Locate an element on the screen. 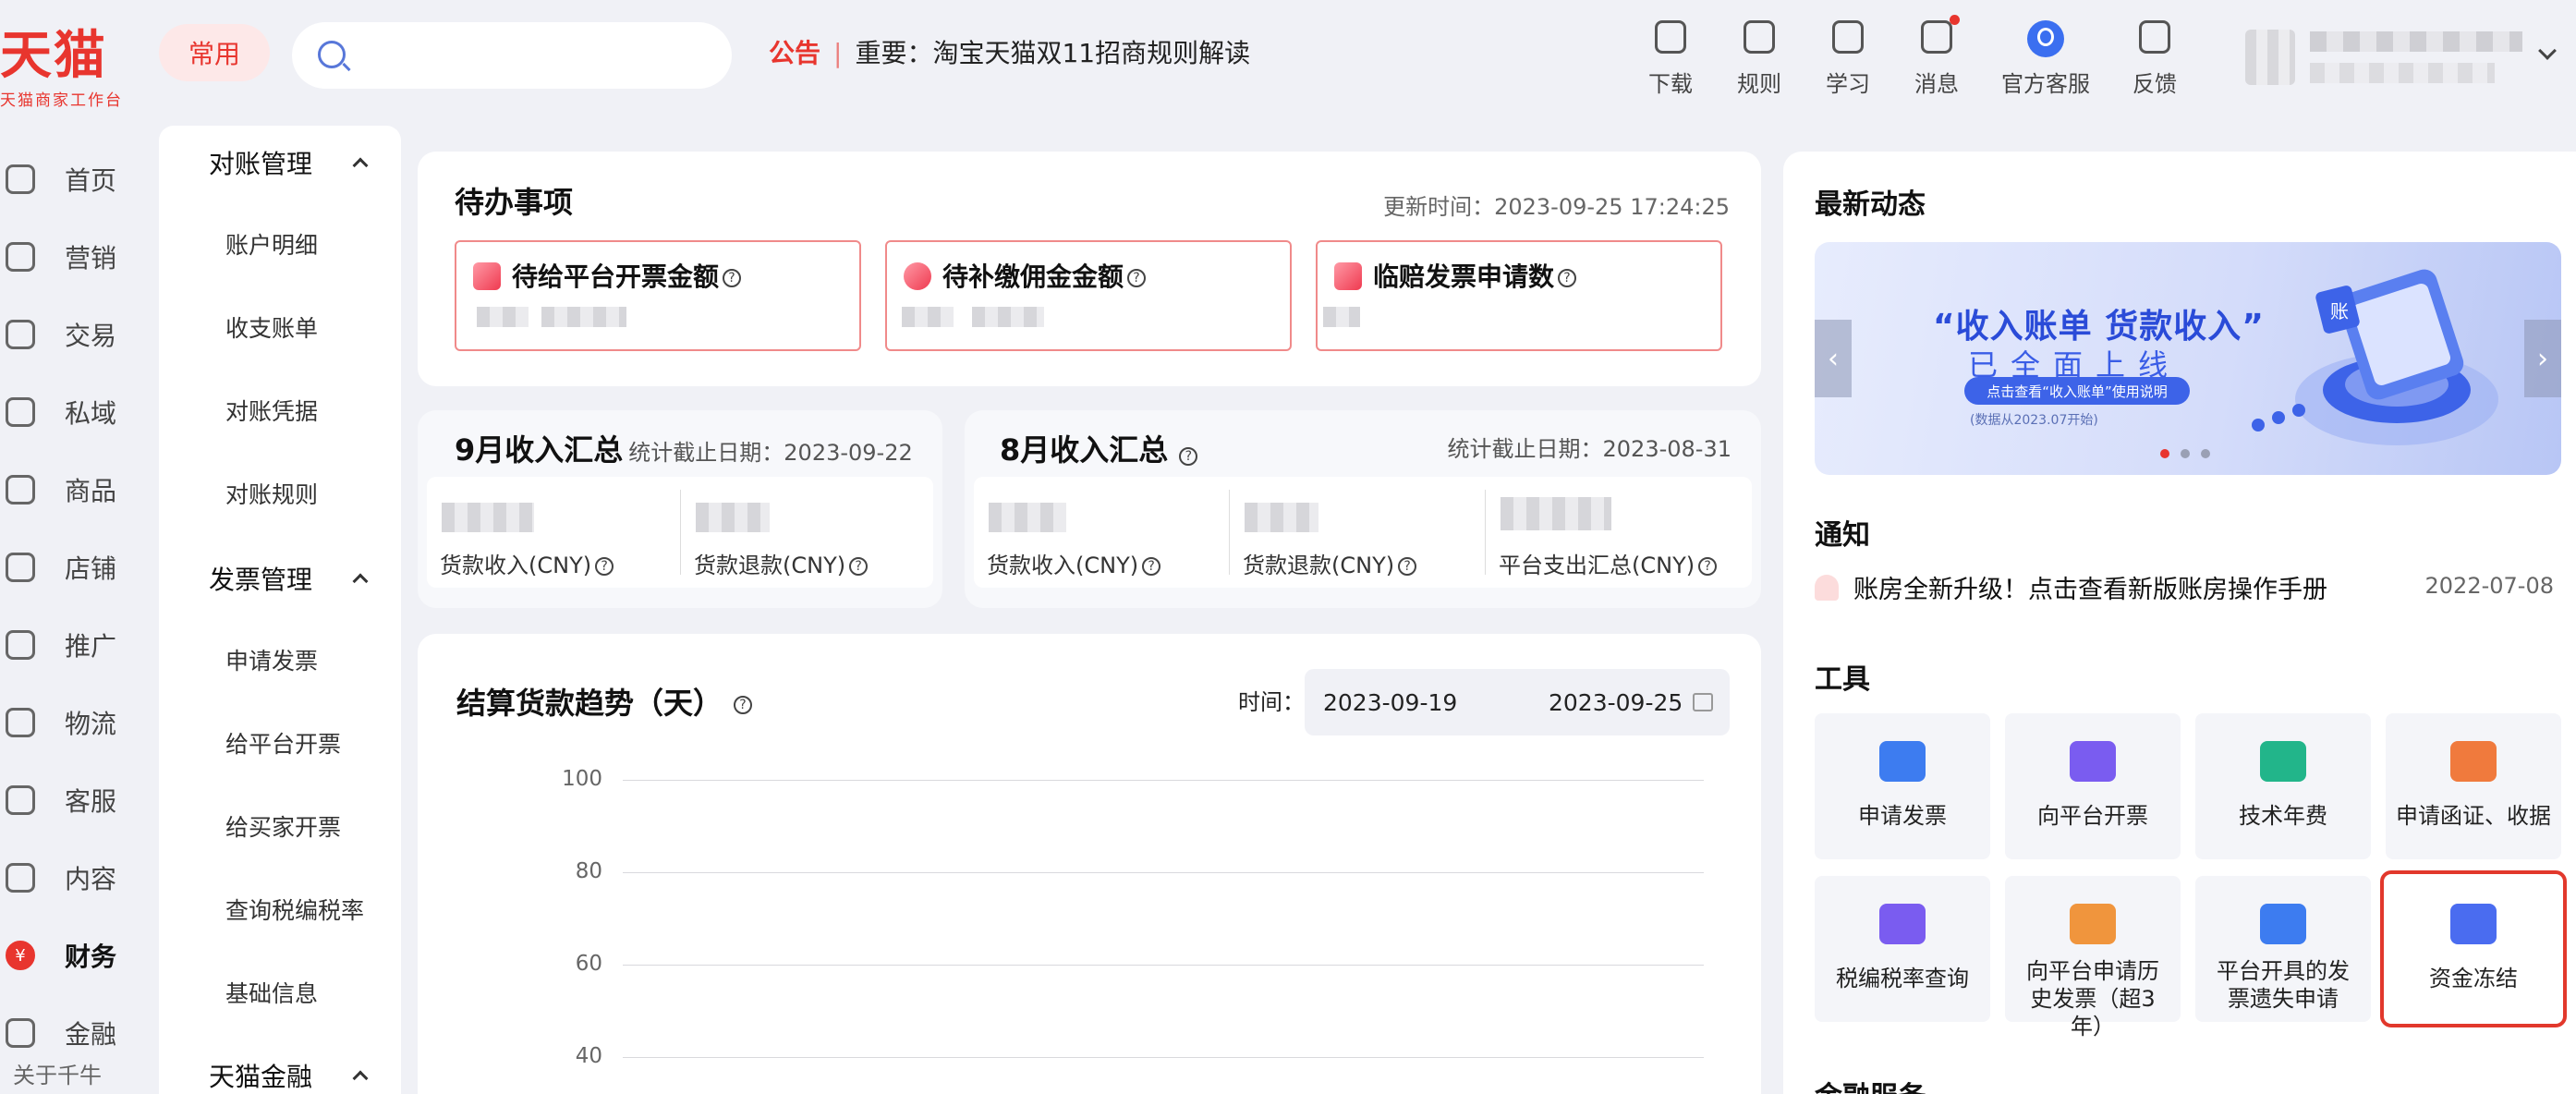 This screenshot has height=1094, width=2576. rail-item-content: 内容 is located at coordinates (78, 878).